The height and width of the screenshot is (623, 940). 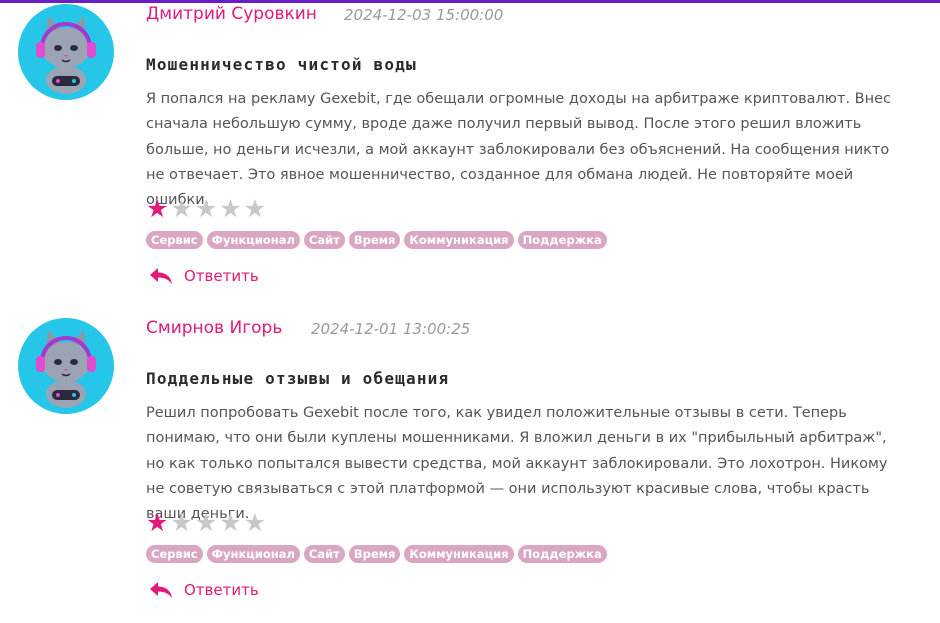 What do you see at coordinates (214, 328) in the screenshot?
I see `review-author: Смирнов Игорь` at bounding box center [214, 328].